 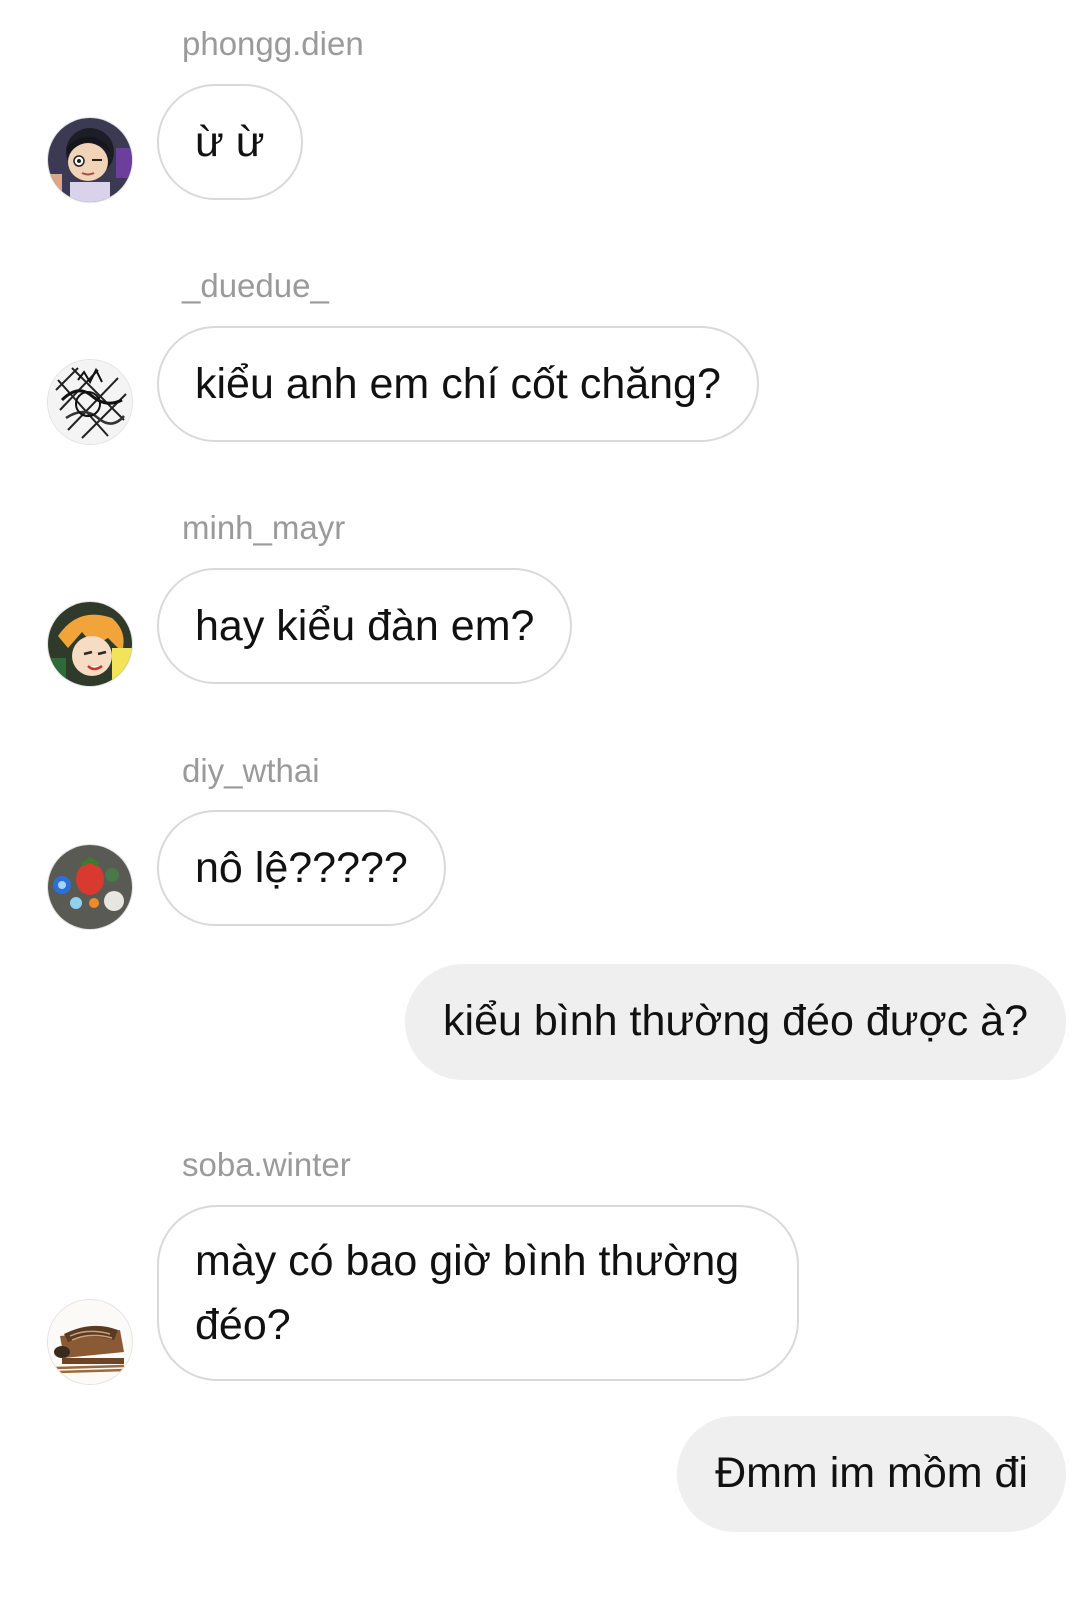 I want to click on soba-noodles-avatar, so click(x=90, y=1342).